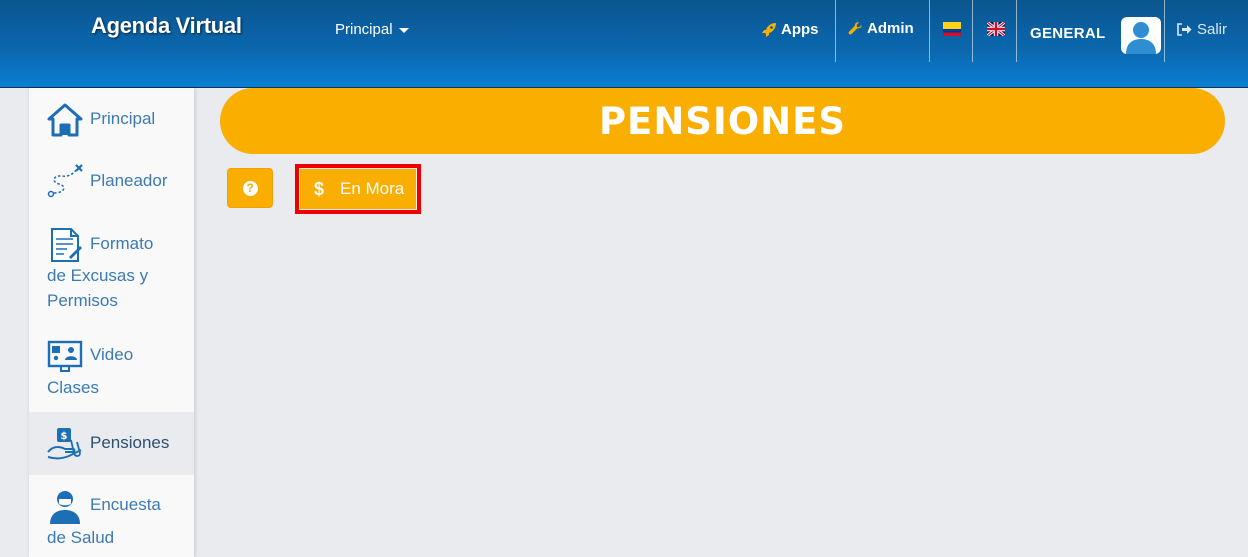 The width and height of the screenshot is (1248, 557). What do you see at coordinates (1067, 33) in the screenshot?
I see `user-name: GENERAL` at bounding box center [1067, 33].